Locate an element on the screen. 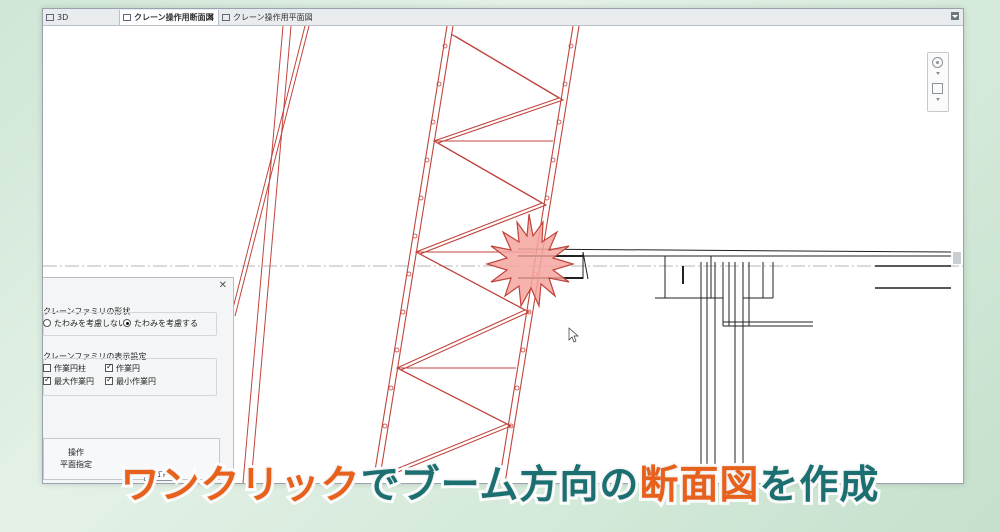 The width and height of the screenshot is (1000, 532). tab-crane-section: クレーン操作用断面図 ✕ is located at coordinates (169, 17).